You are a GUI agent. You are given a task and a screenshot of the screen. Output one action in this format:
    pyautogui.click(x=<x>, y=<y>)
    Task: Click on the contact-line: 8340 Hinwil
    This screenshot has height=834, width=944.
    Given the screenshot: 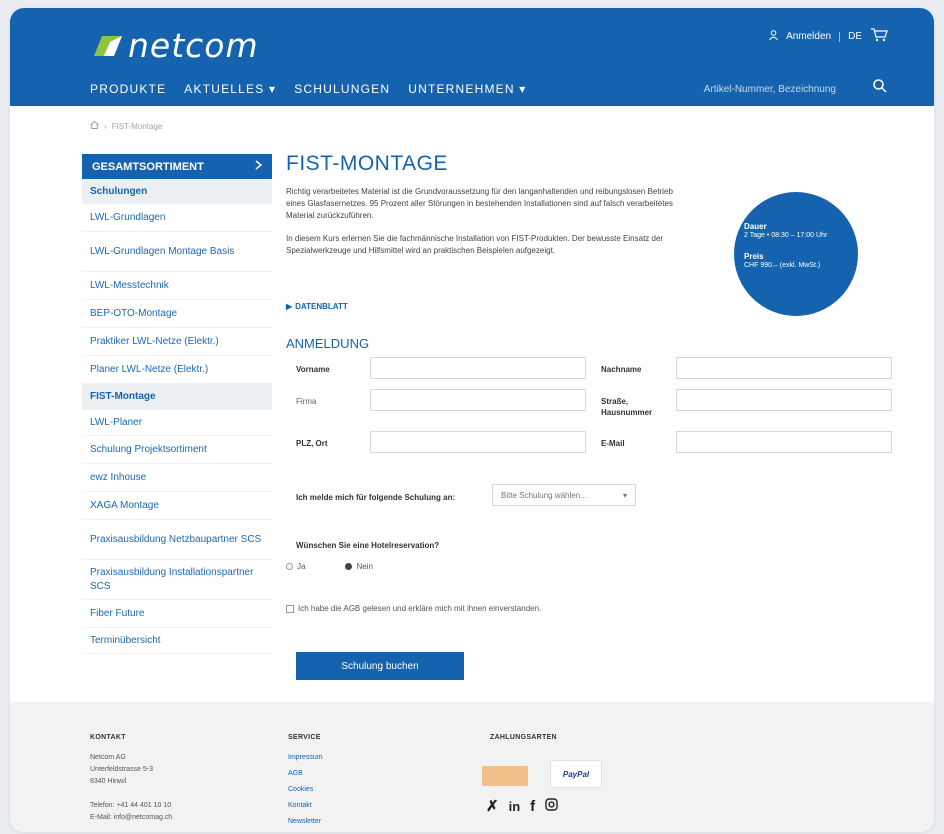 What is the action you would take?
    pyautogui.click(x=108, y=781)
    